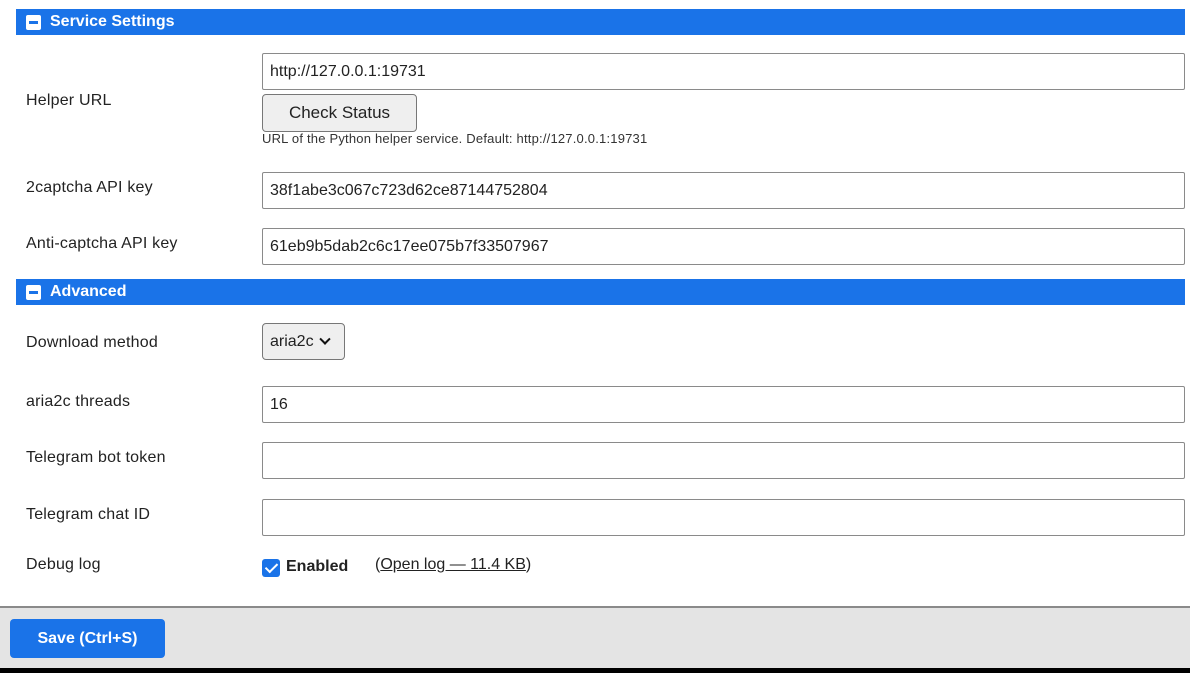 Image resolution: width=1190 pixels, height=673 pixels. I want to click on paren-close: ), so click(528, 564).